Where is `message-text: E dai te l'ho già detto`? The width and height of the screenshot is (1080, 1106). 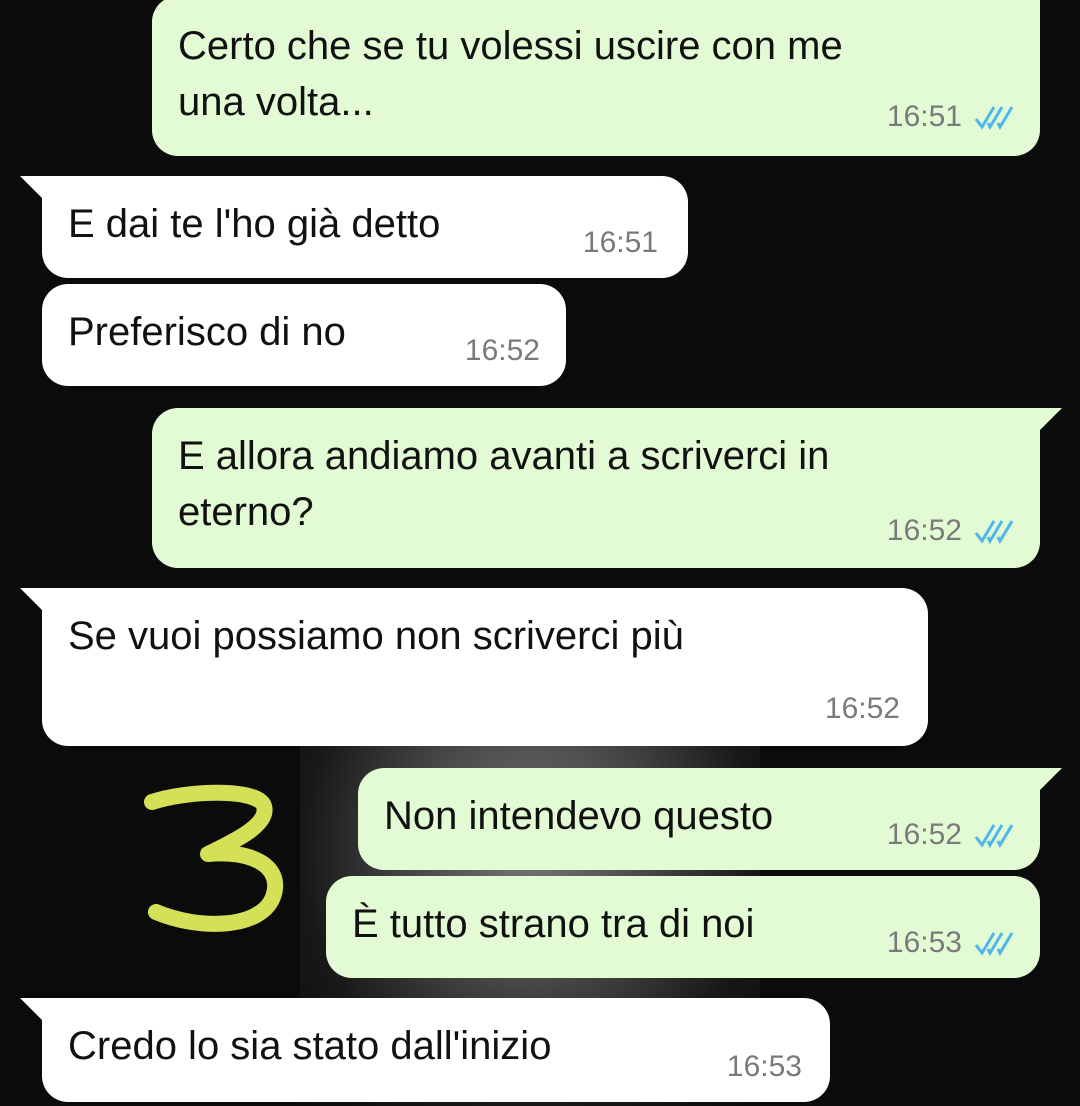
message-text: E dai te l'ho già detto is located at coordinates (254, 224).